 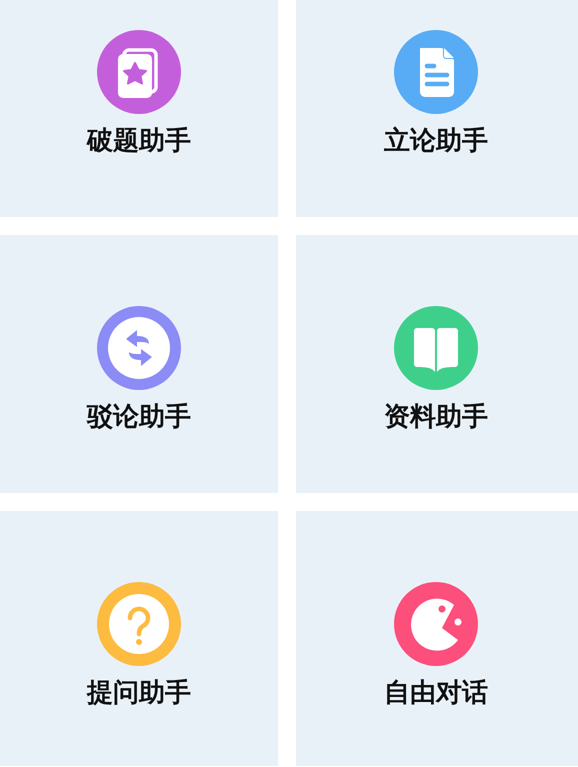 What do you see at coordinates (436, 418) in the screenshot?
I see `tile-label: 资料助手` at bounding box center [436, 418].